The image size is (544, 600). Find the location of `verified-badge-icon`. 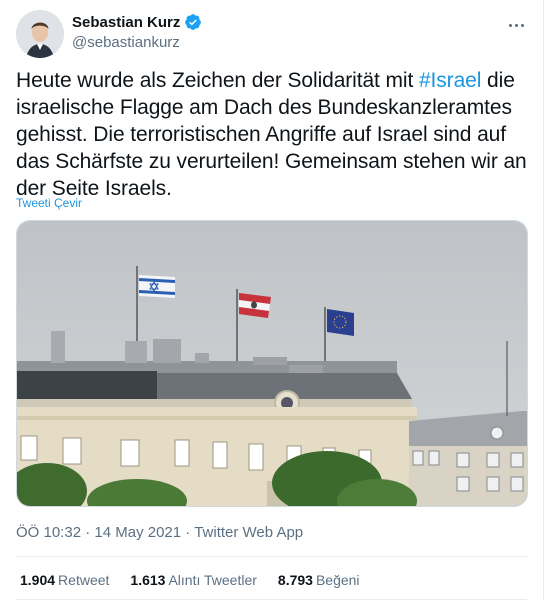

verified-badge-icon is located at coordinates (193, 22).